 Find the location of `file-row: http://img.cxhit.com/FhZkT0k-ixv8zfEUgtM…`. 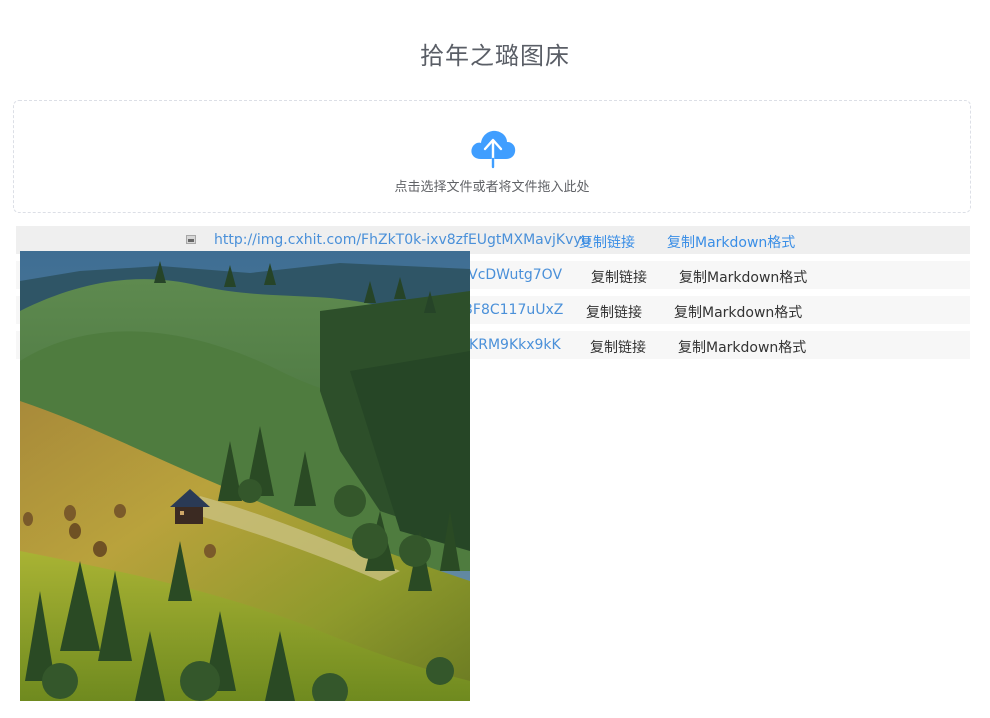

file-row: http://img.cxhit.com/FhZkT0k-ixv8zfEUgtM… is located at coordinates (493, 240).